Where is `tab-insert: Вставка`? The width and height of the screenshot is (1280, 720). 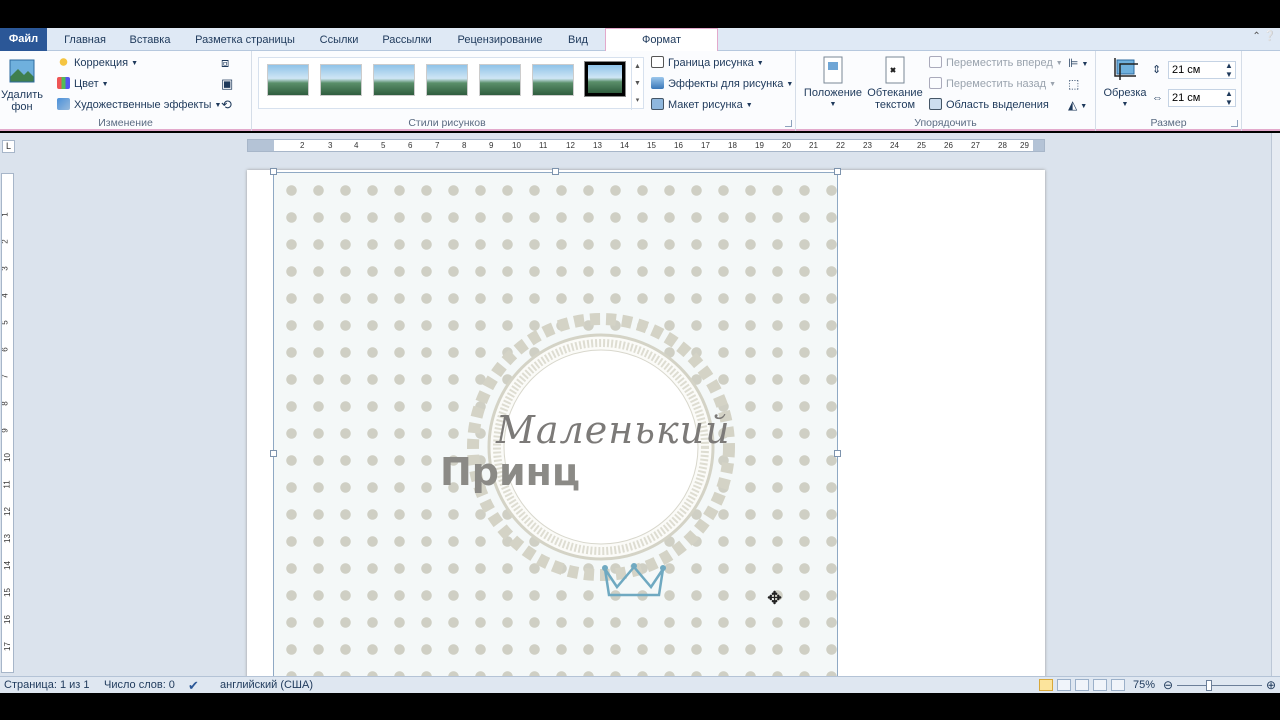 tab-insert: Вставка is located at coordinates (150, 40).